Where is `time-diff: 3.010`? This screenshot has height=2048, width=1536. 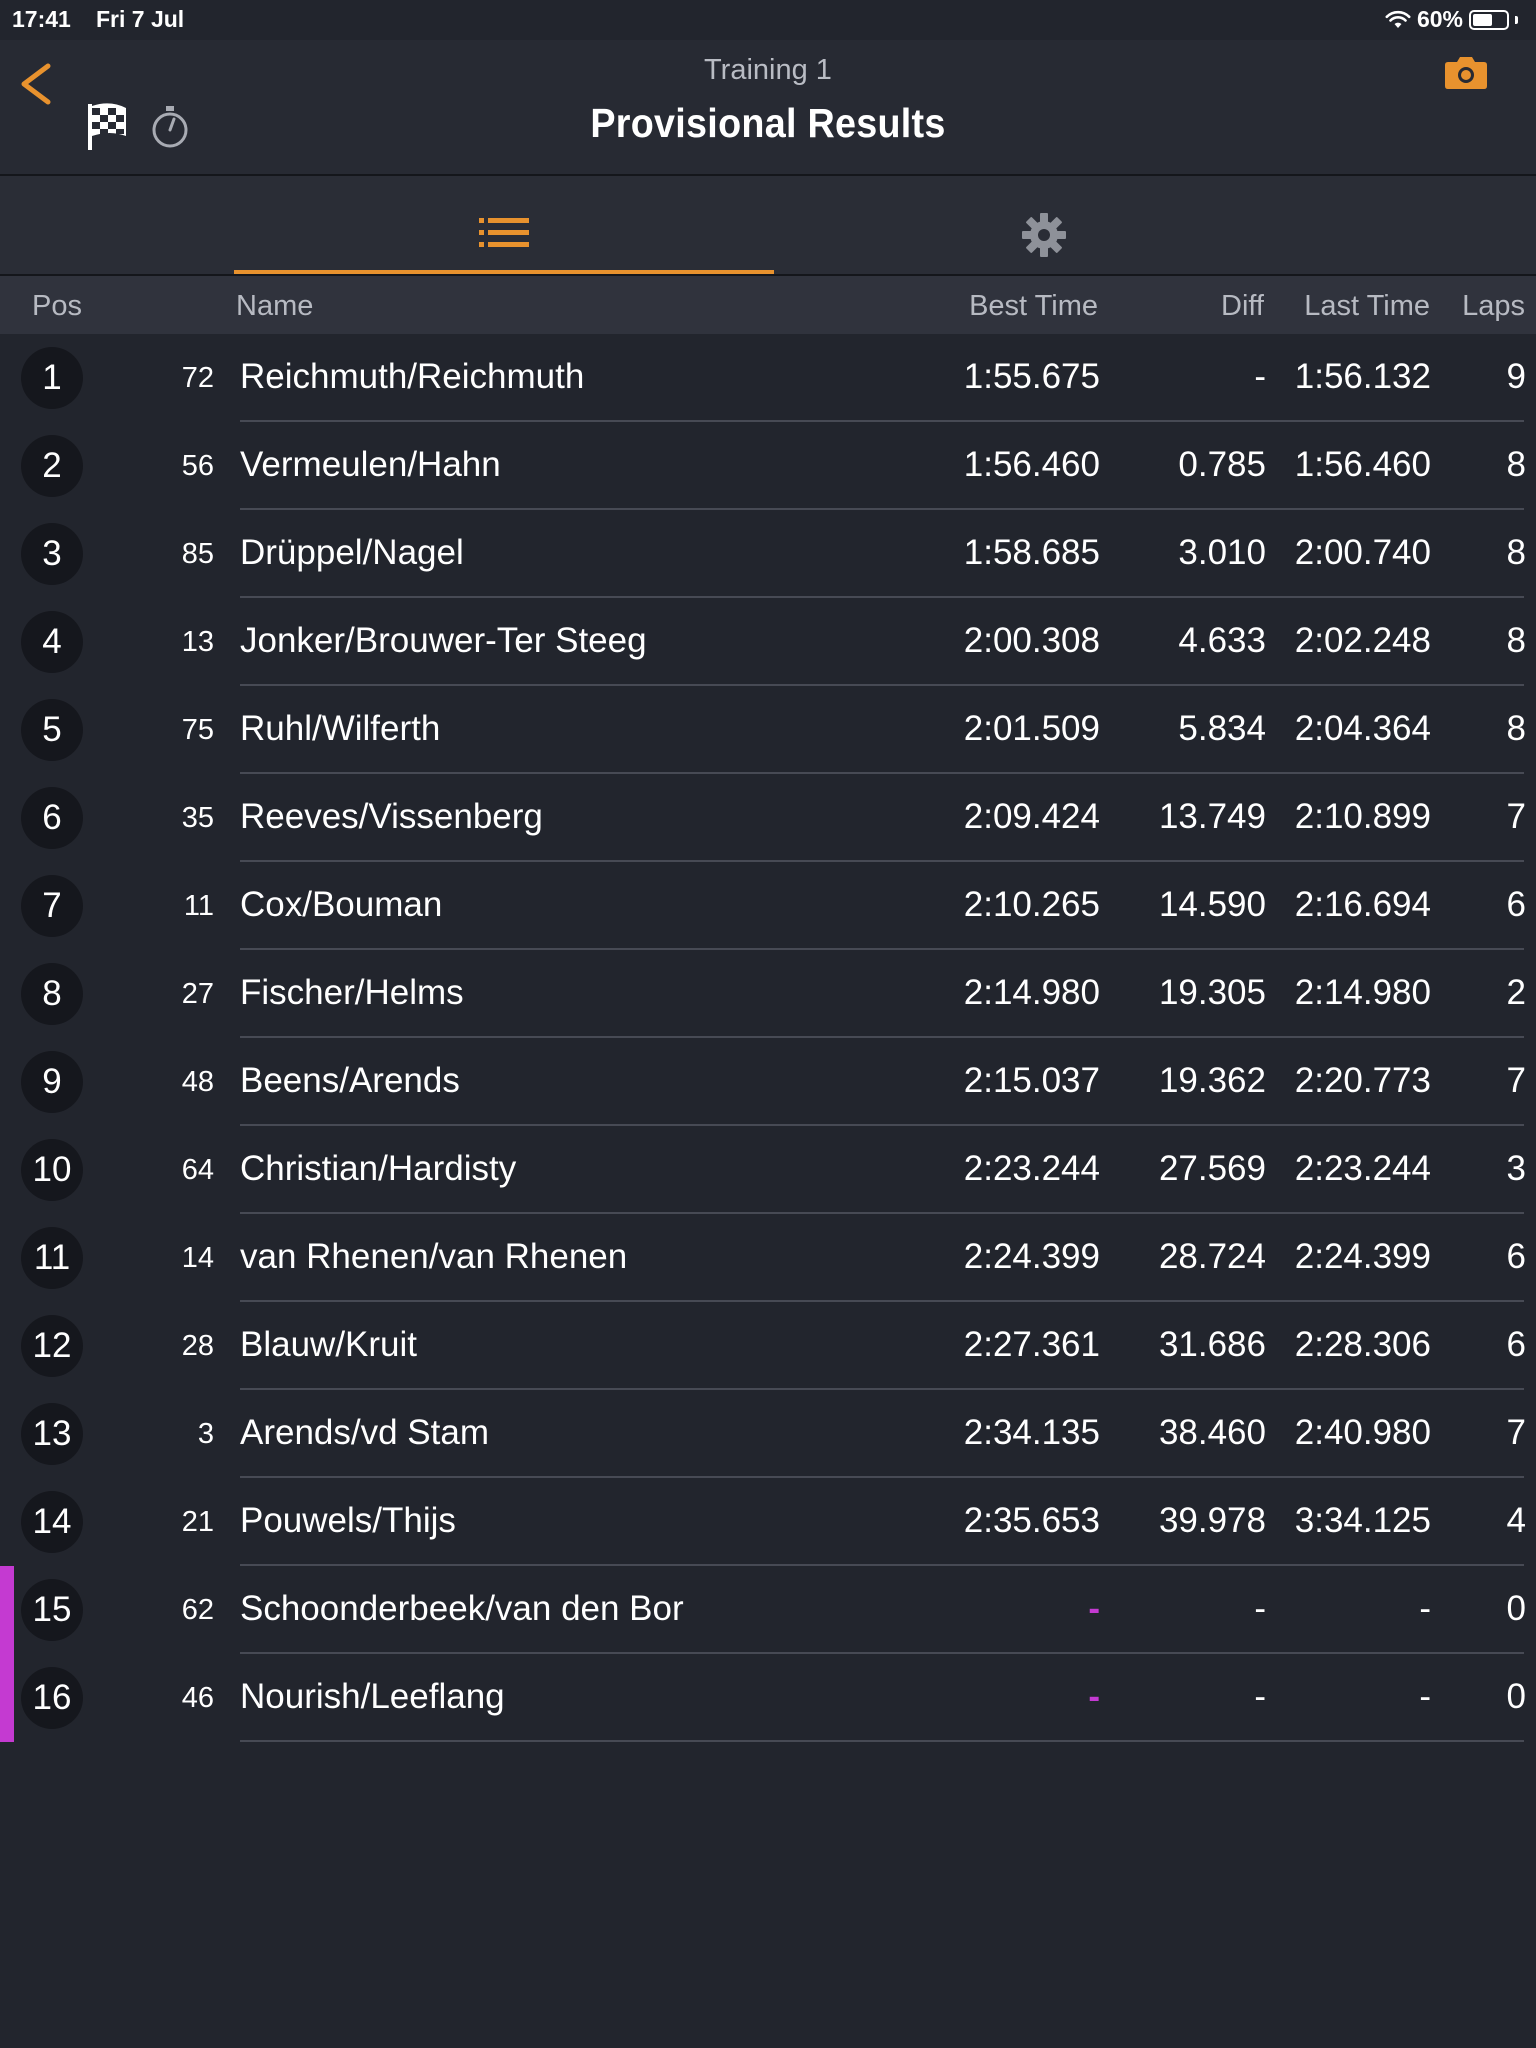 time-diff: 3.010 is located at coordinates (1222, 552).